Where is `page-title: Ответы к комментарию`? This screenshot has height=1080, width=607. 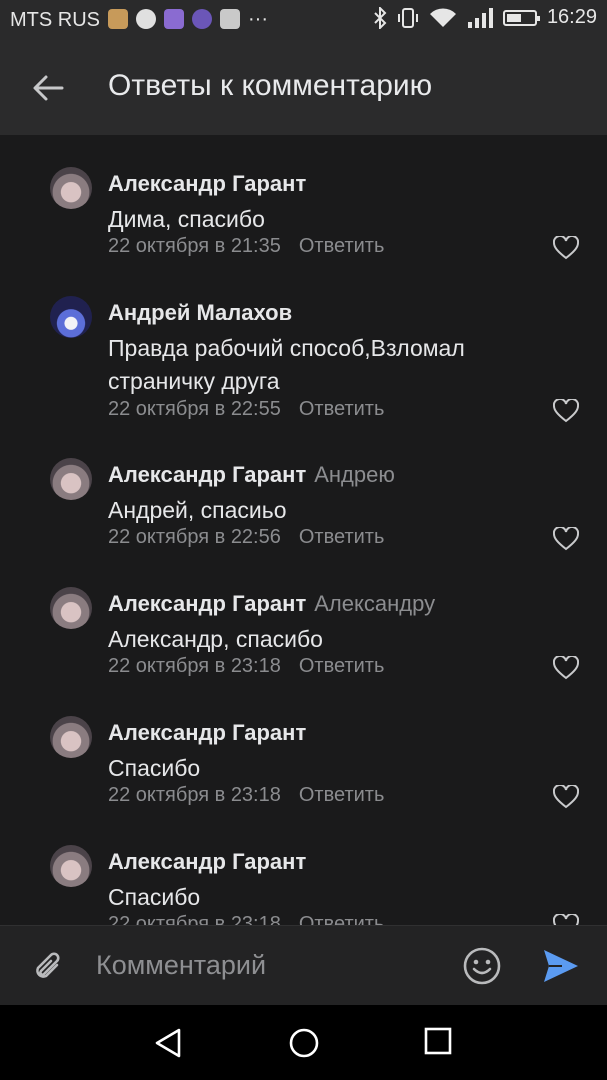 page-title: Ответы к комментарию is located at coordinates (270, 85).